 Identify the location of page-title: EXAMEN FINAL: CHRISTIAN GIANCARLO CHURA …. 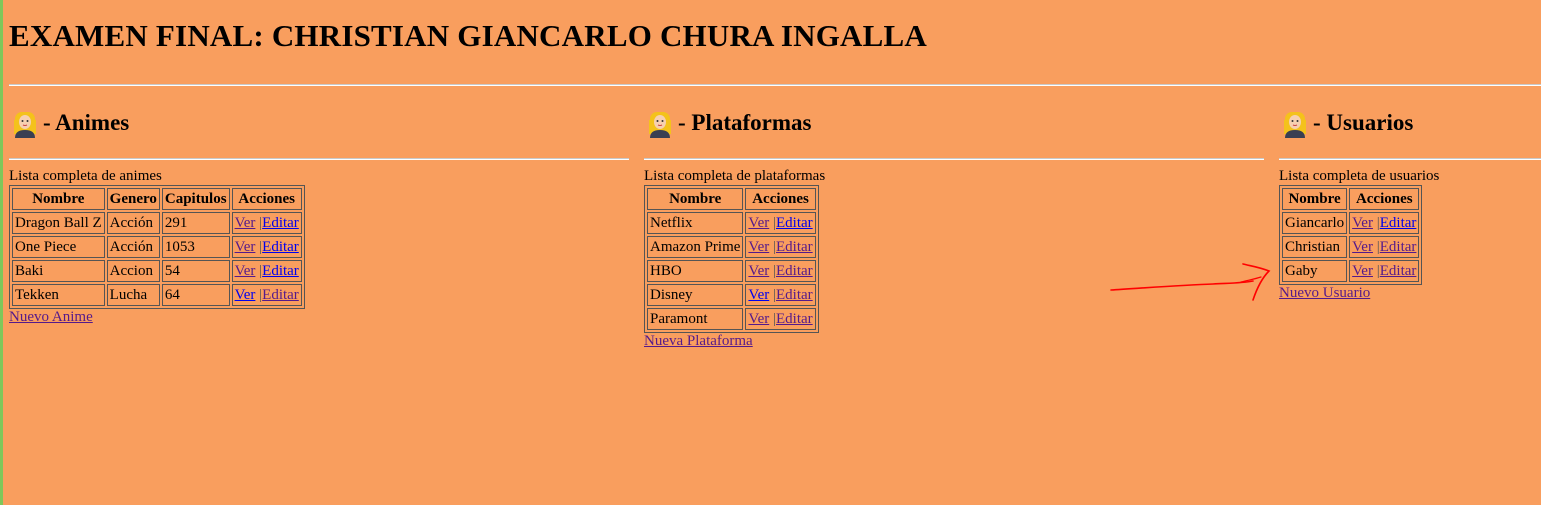
(468, 35).